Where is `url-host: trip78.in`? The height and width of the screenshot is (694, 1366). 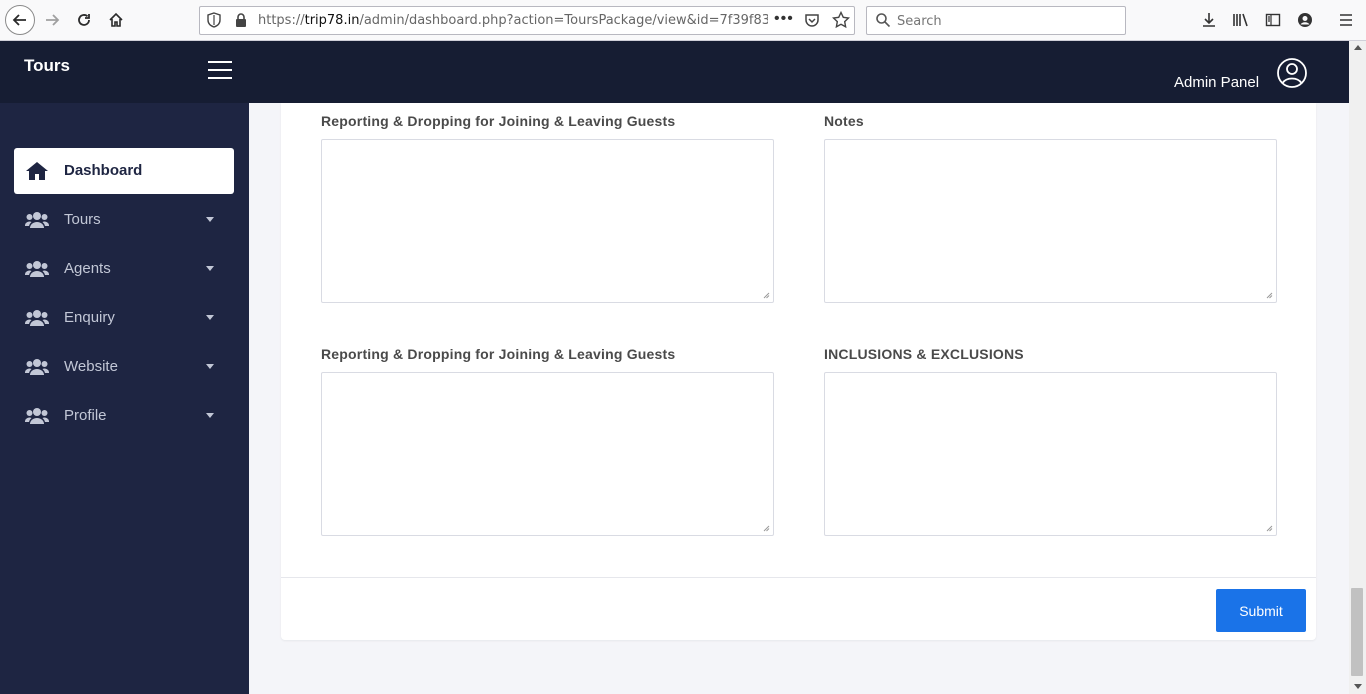
url-host: trip78.in is located at coordinates (332, 20).